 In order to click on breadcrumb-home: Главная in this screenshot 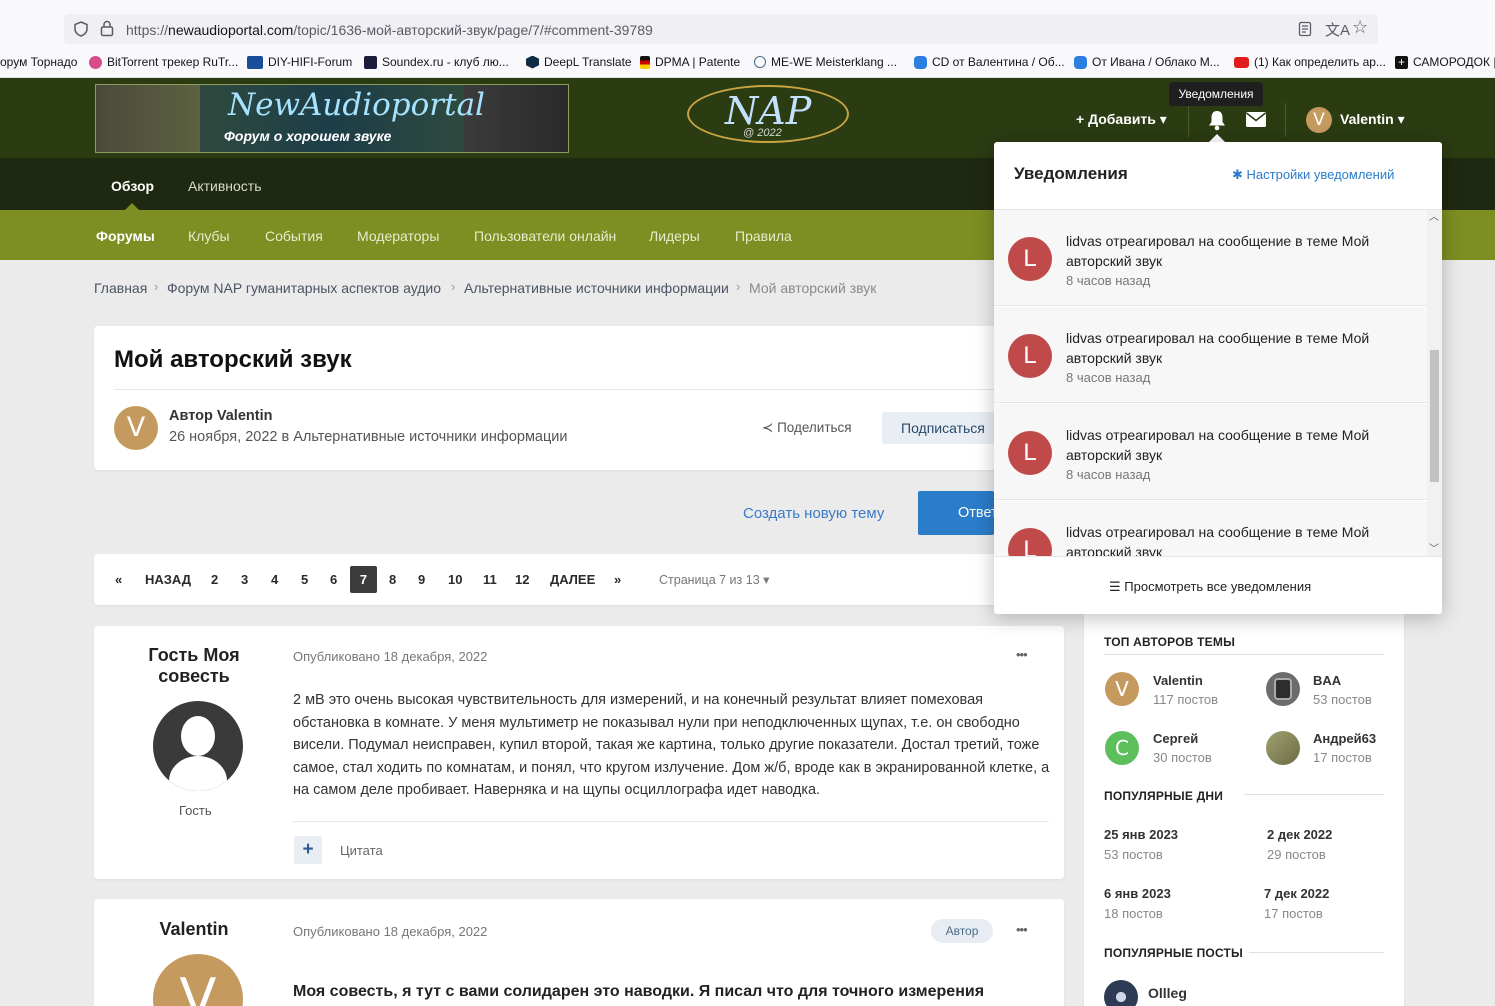, I will do `click(120, 288)`.